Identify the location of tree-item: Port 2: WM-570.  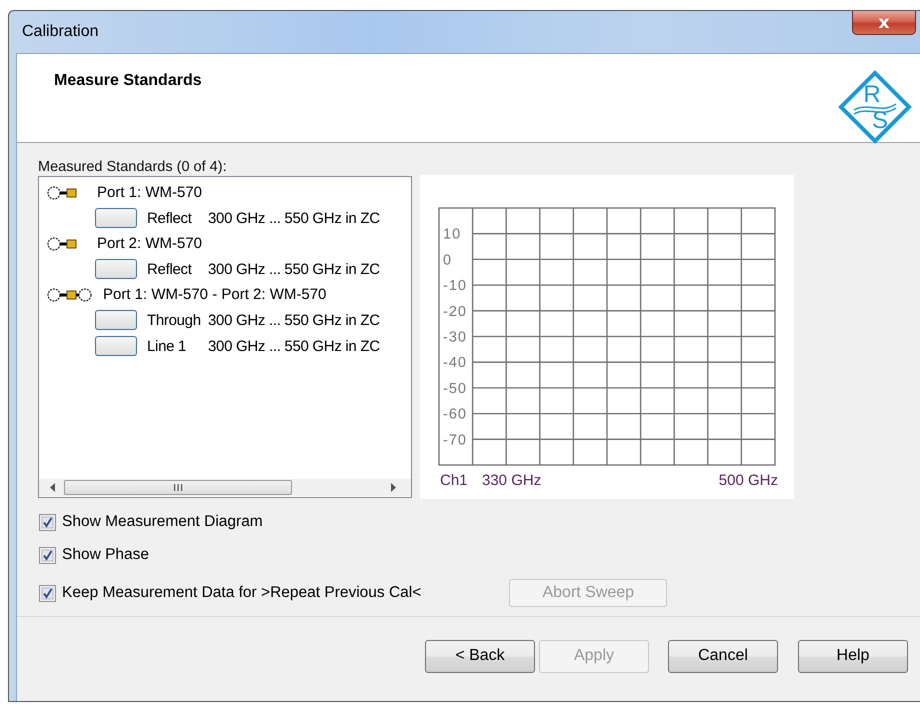
(149, 243).